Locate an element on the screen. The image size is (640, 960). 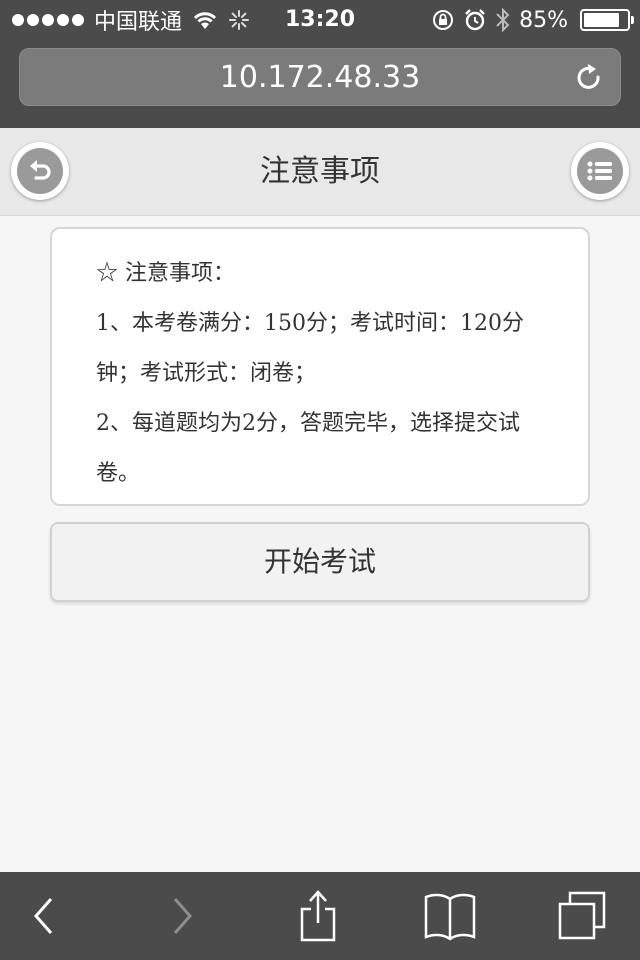
url-text: 10.172.48.33 is located at coordinates (320, 78).